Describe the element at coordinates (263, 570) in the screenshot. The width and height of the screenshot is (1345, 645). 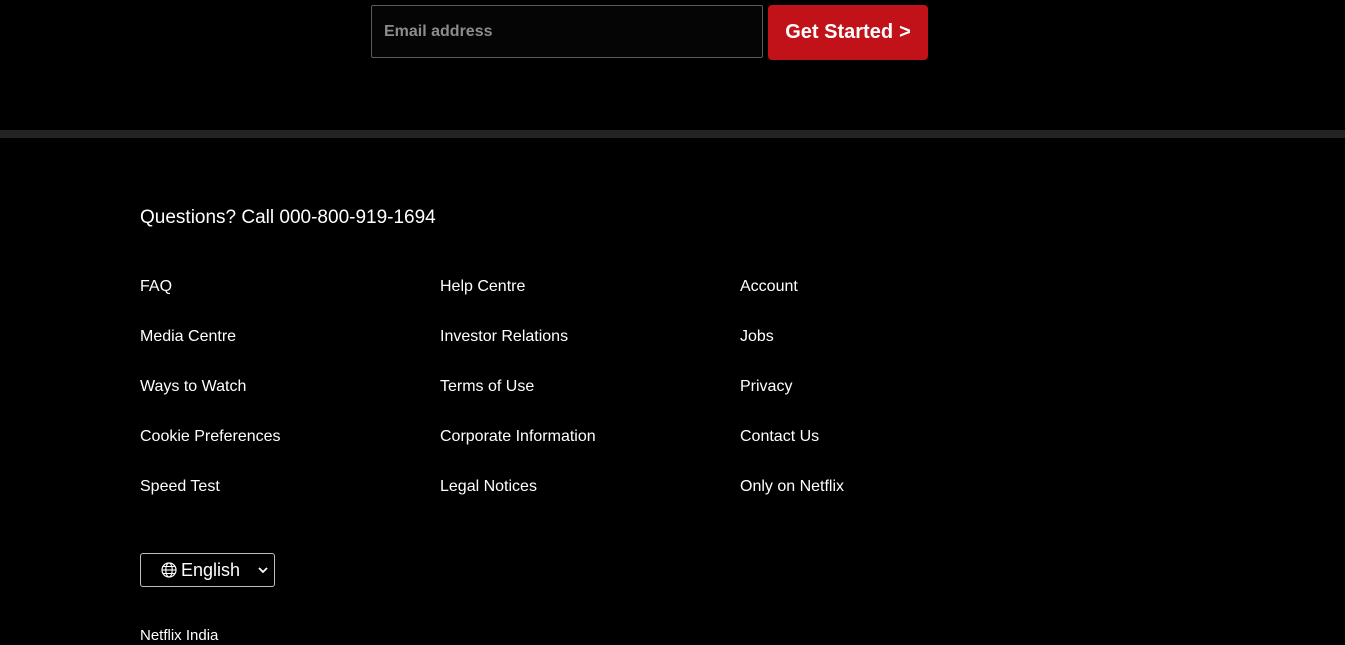
I see `chevron-down-icon` at that location.